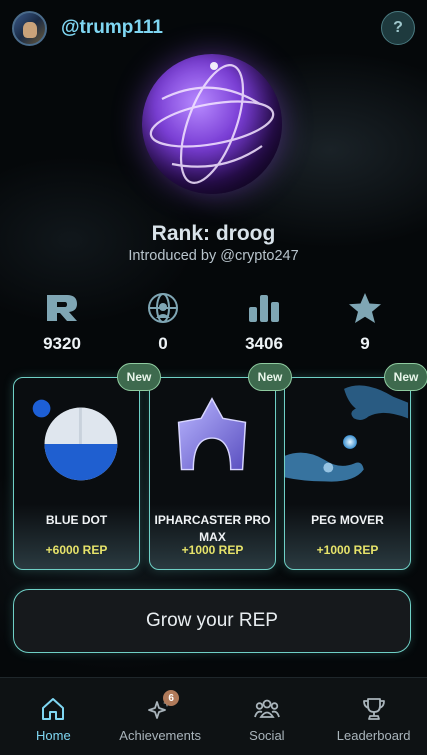 The width and height of the screenshot is (427, 755). Describe the element at coordinates (53, 735) in the screenshot. I see `nav-label: Home` at that location.